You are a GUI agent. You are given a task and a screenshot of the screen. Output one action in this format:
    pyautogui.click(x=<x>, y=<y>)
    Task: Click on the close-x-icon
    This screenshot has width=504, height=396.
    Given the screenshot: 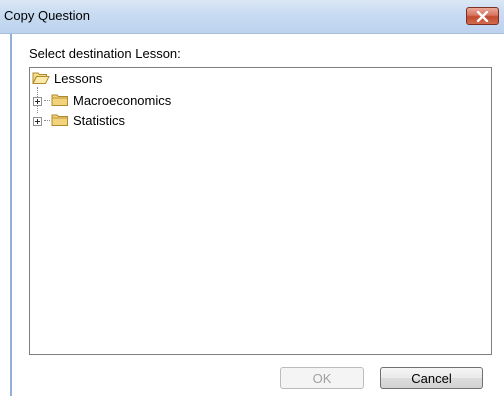 What is the action you would take?
    pyautogui.click(x=482, y=16)
    